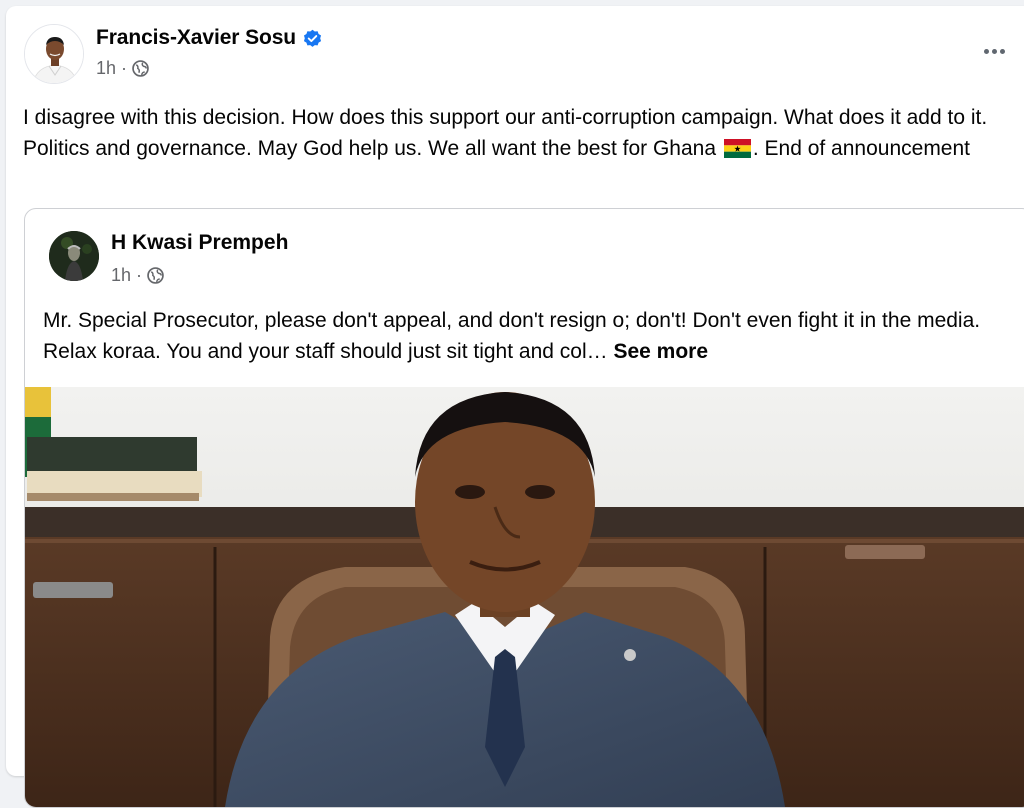 The height and width of the screenshot is (808, 1024). Describe the element at coordinates (209, 55) in the screenshot. I see `author-block: Francis-Xavier Sosu 1h ·` at that location.